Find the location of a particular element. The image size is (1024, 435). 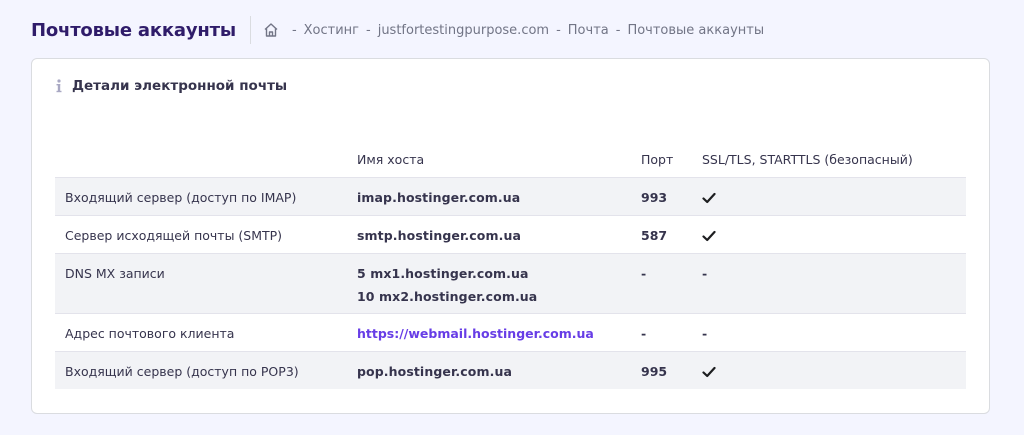

header-divider is located at coordinates (250, 30).